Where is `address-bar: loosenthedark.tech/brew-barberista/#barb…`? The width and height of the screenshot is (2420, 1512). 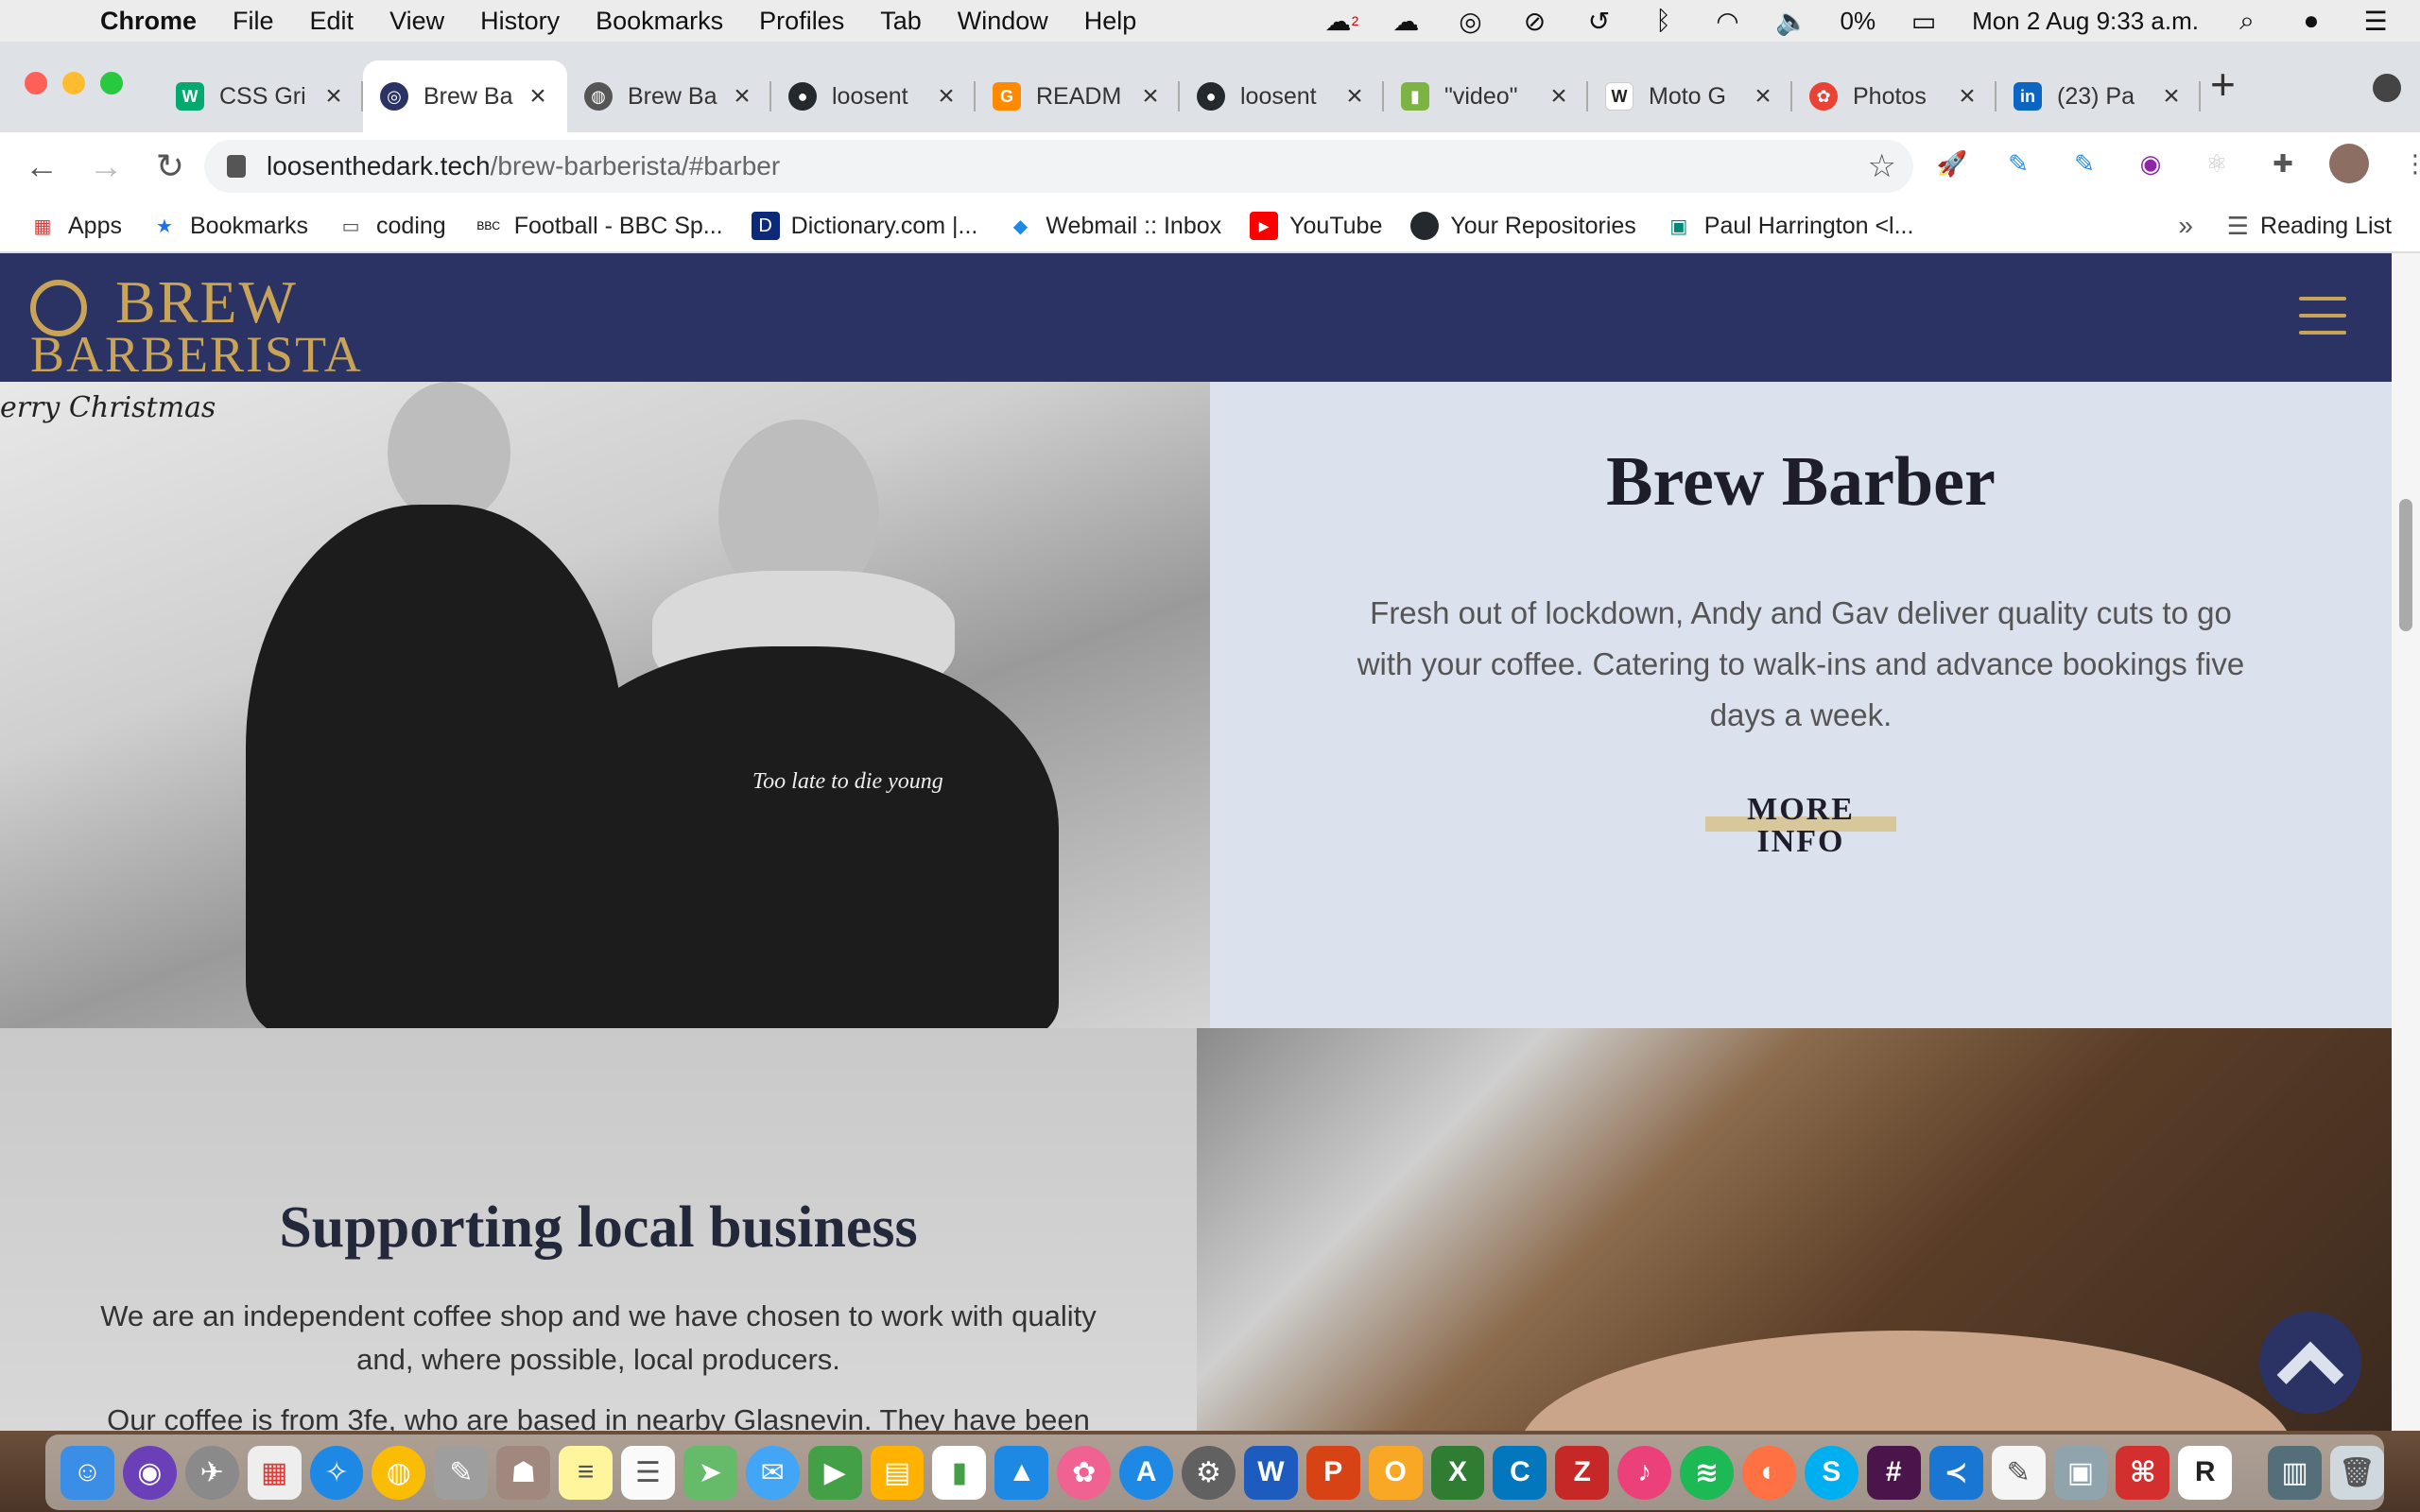 address-bar: loosenthedark.tech/brew-barberista/#barb… is located at coordinates (1058, 166).